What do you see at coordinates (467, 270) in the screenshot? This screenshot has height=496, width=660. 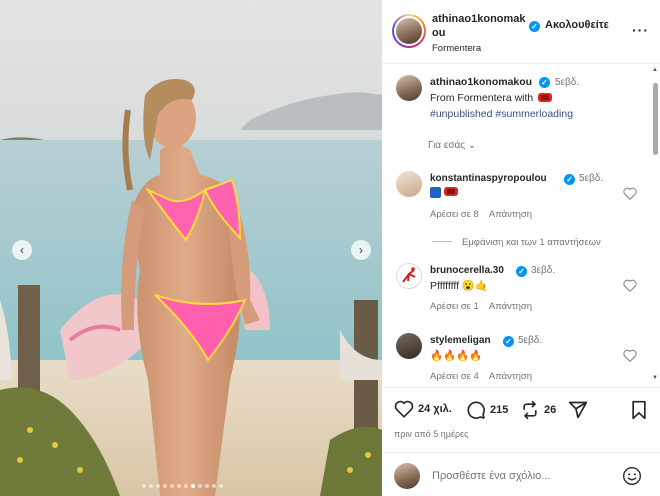 I see `commenter-username: brunocerella.30` at bounding box center [467, 270].